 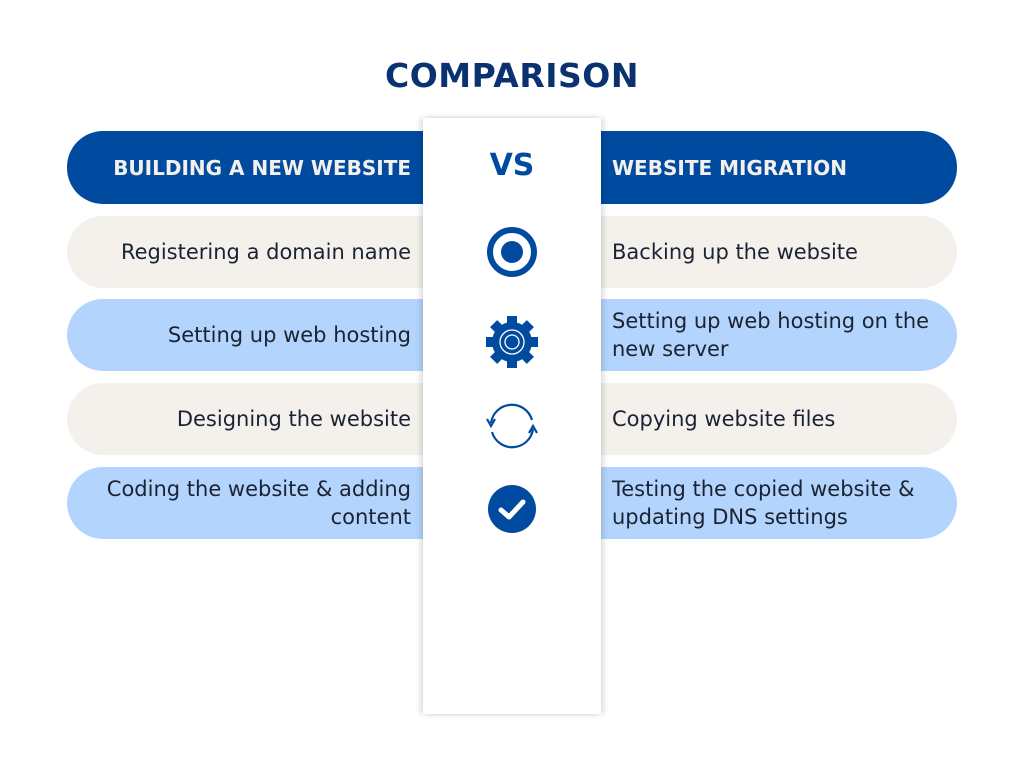 What do you see at coordinates (512, 509) in the screenshot?
I see `check-circle-icon` at bounding box center [512, 509].